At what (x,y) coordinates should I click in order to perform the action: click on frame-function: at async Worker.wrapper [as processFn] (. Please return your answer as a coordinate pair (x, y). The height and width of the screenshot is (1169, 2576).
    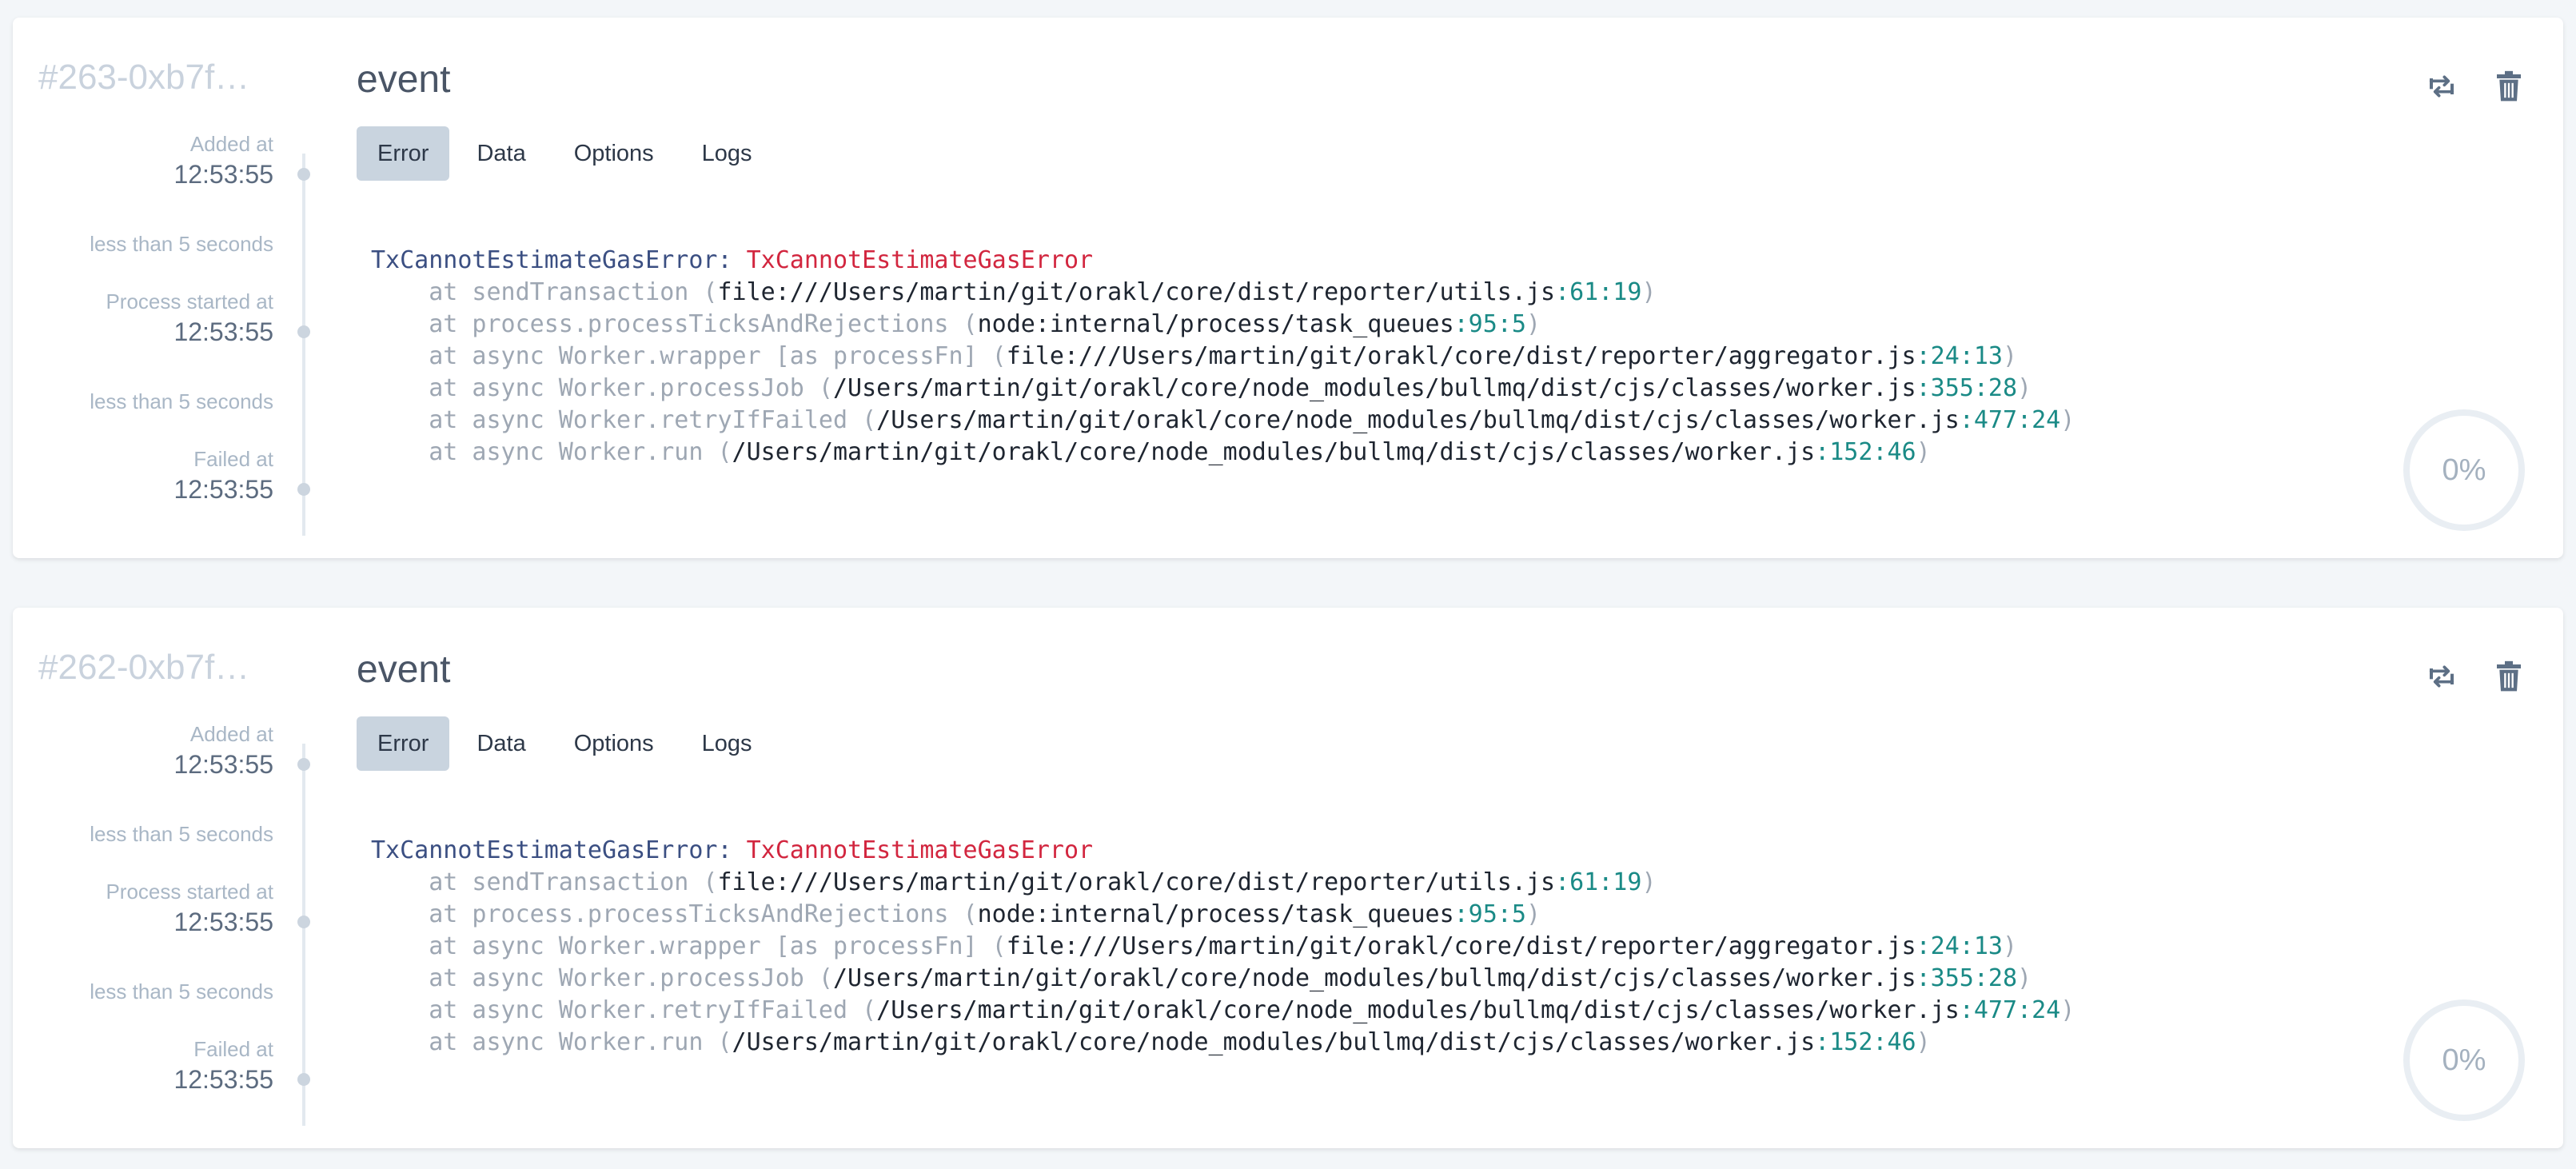
    Looking at the image, I should click on (718, 946).